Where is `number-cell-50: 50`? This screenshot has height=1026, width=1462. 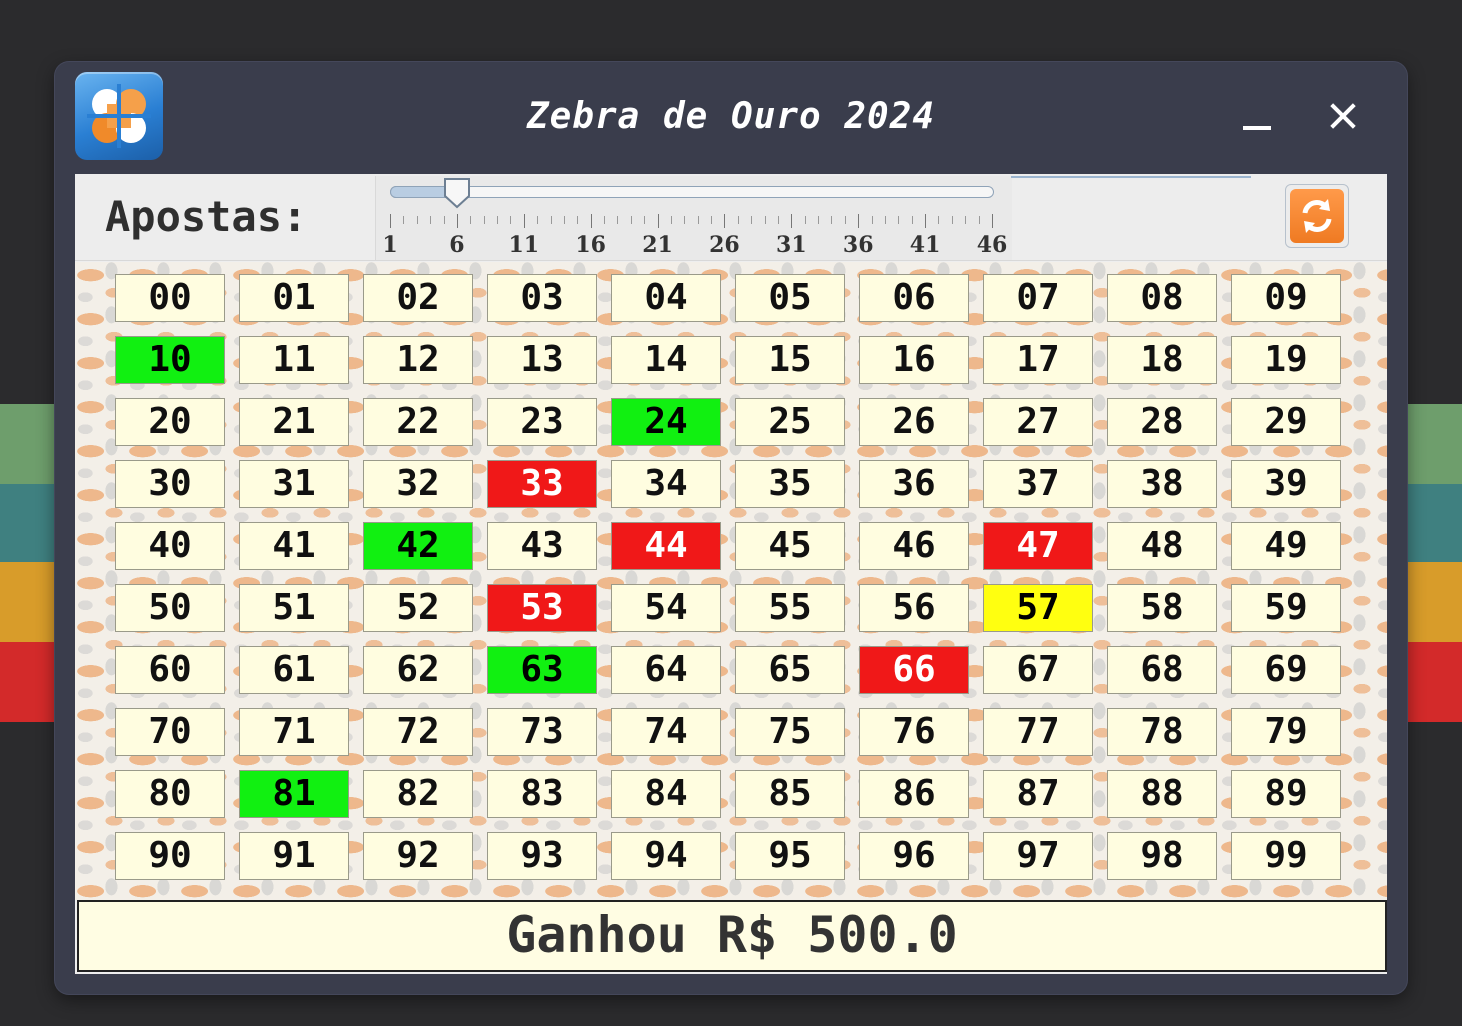 number-cell-50: 50 is located at coordinates (170, 608).